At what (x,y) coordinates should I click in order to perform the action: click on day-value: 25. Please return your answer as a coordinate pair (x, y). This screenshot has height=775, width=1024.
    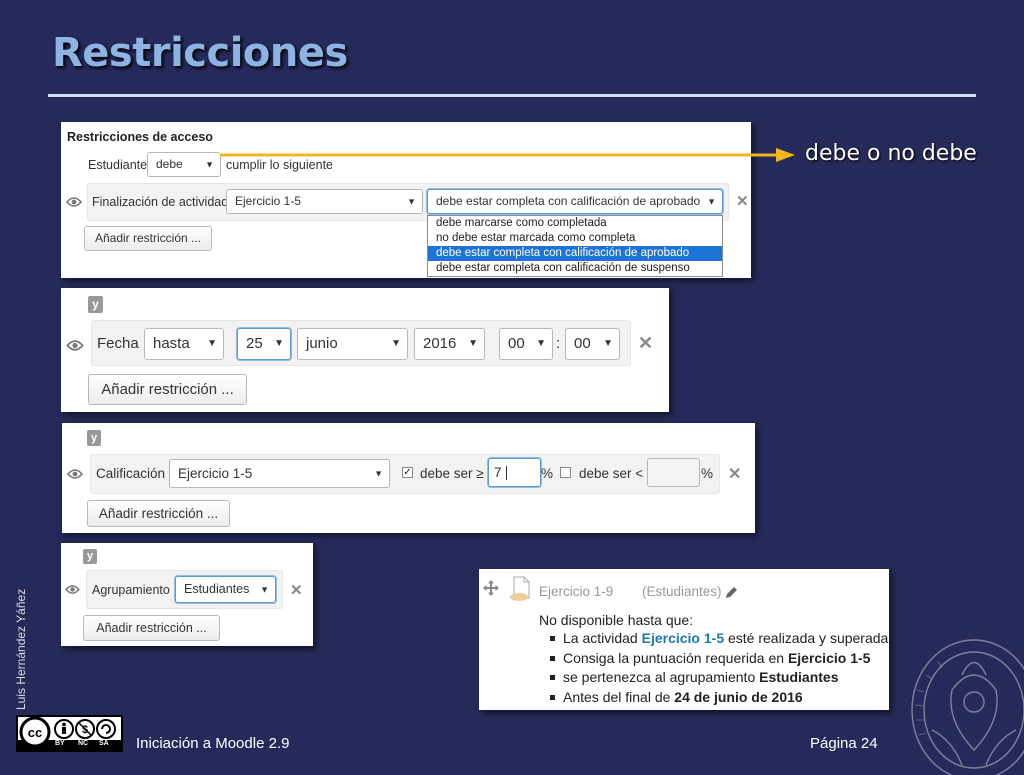
    Looking at the image, I should click on (254, 343).